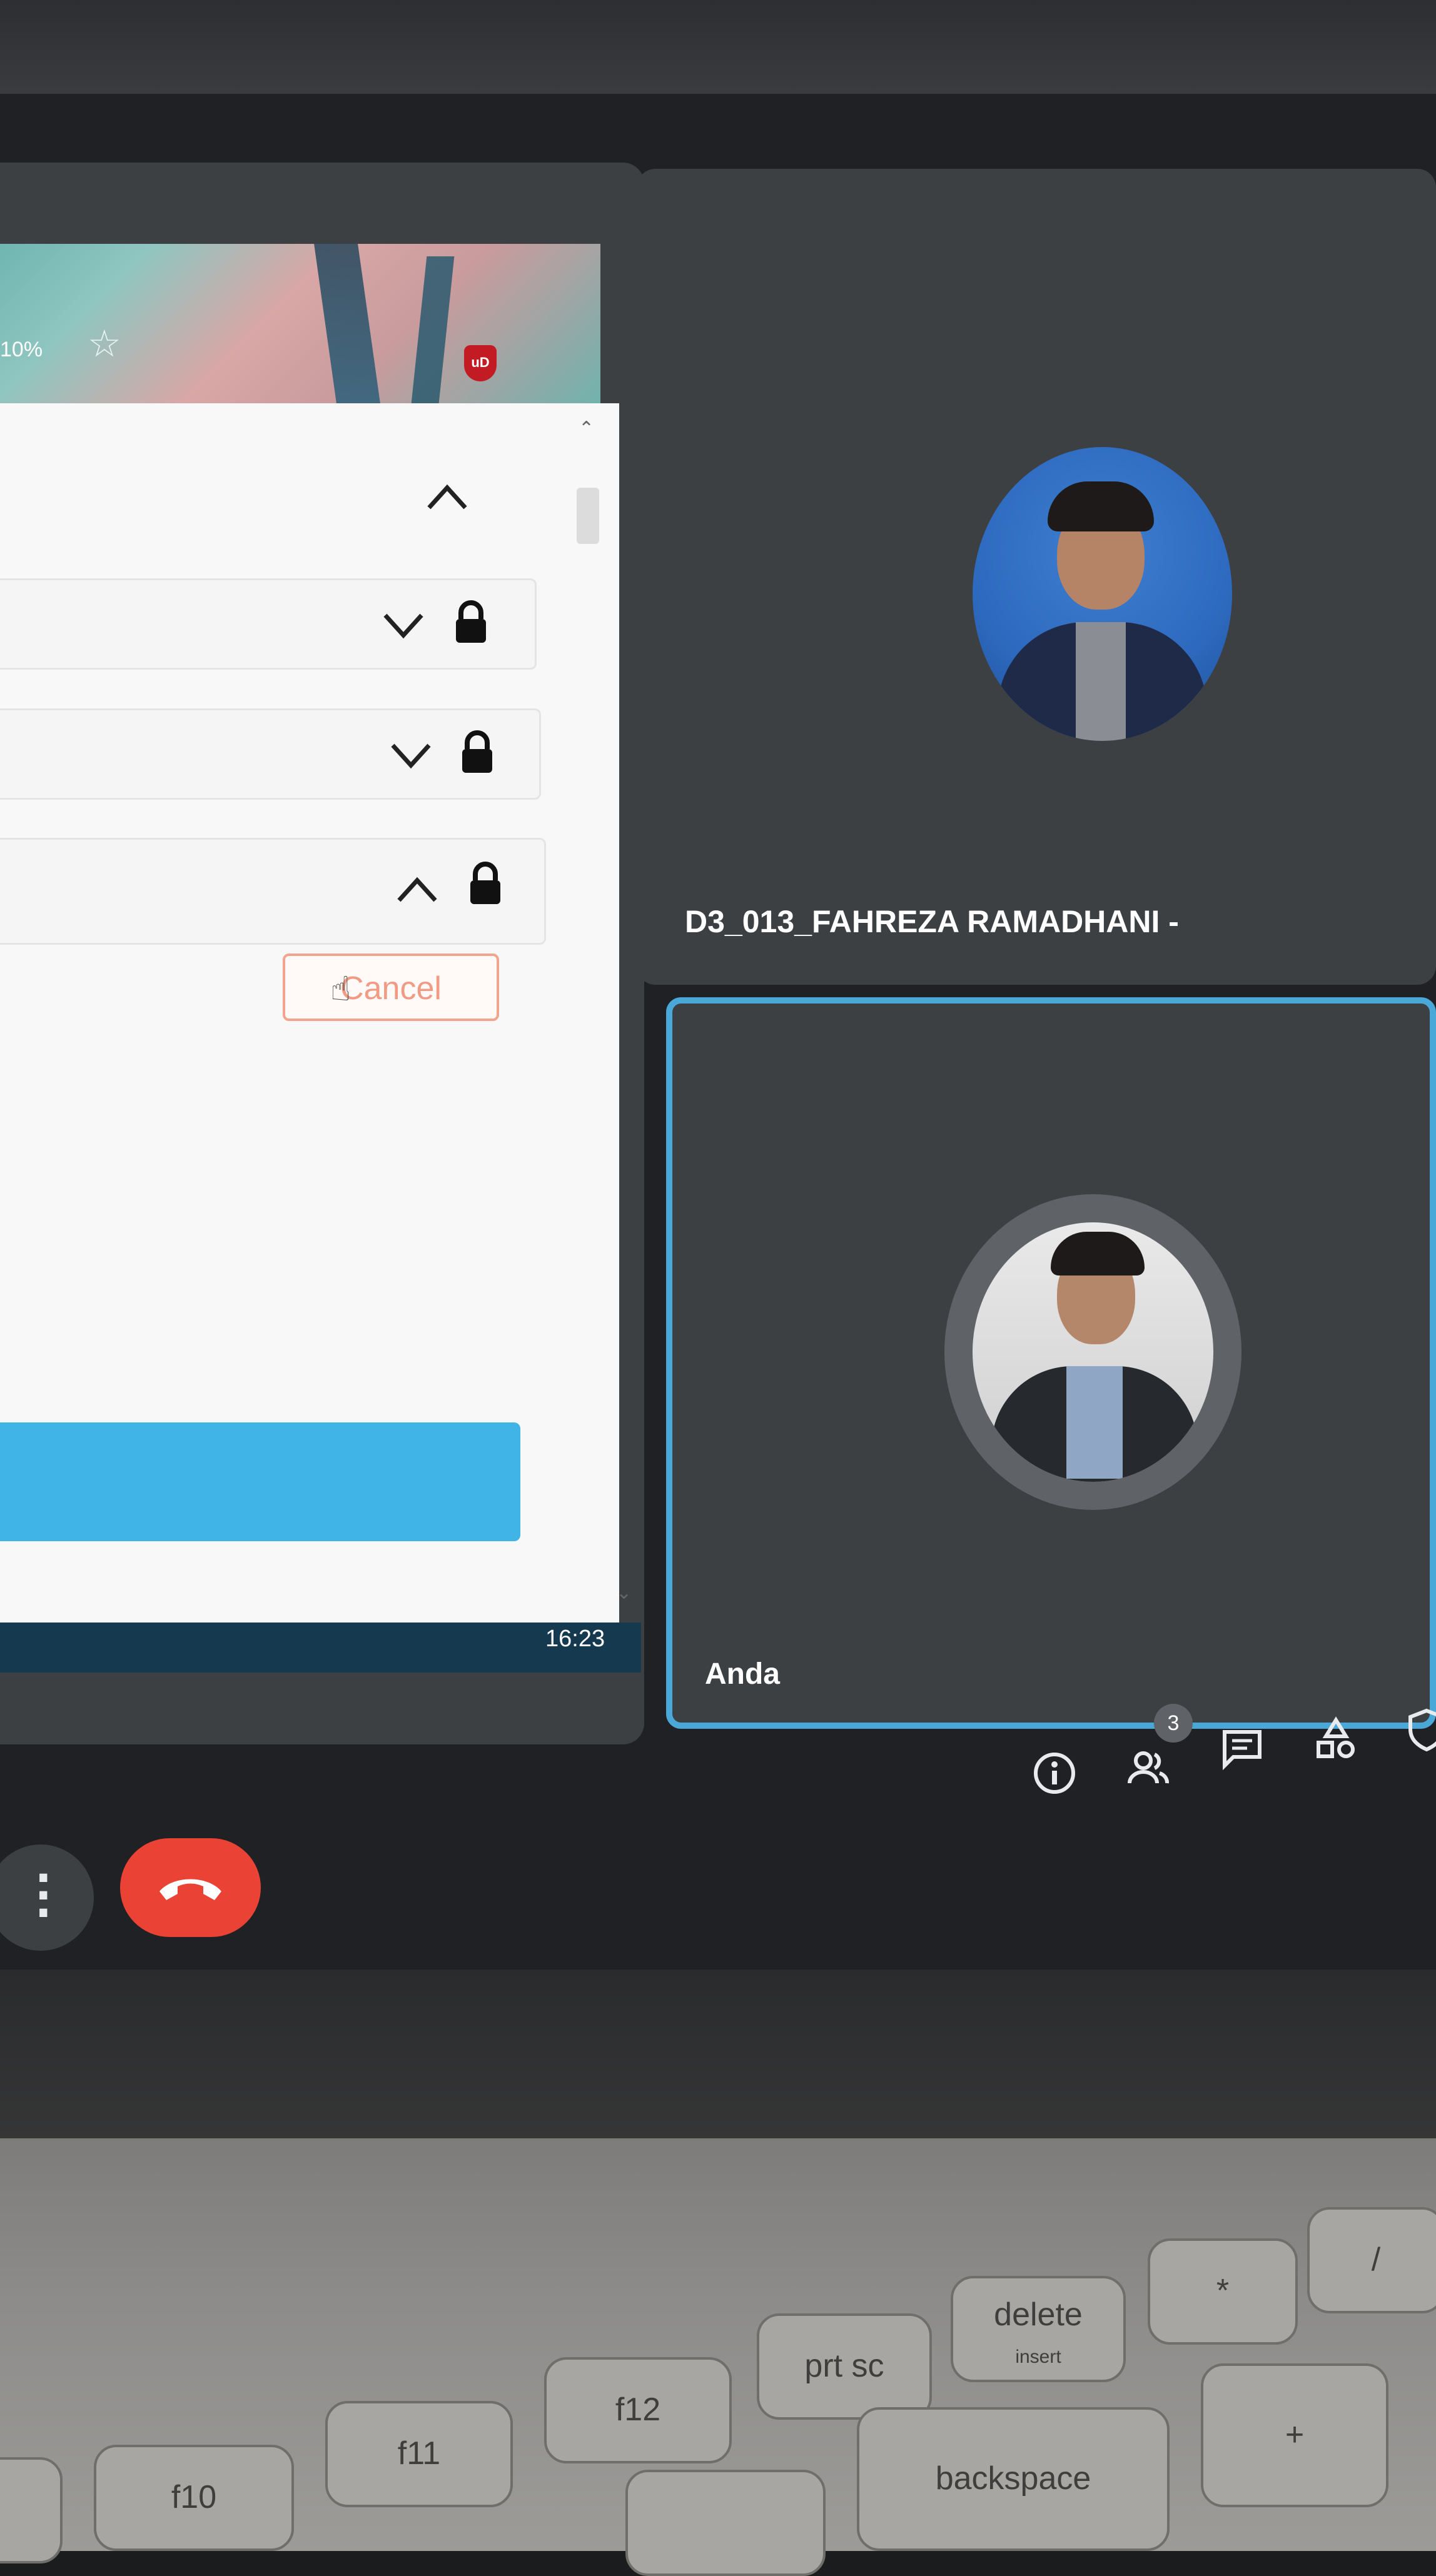 The image size is (1436, 2576). What do you see at coordinates (726, 2523) in the screenshot?
I see `key-numpad` at bounding box center [726, 2523].